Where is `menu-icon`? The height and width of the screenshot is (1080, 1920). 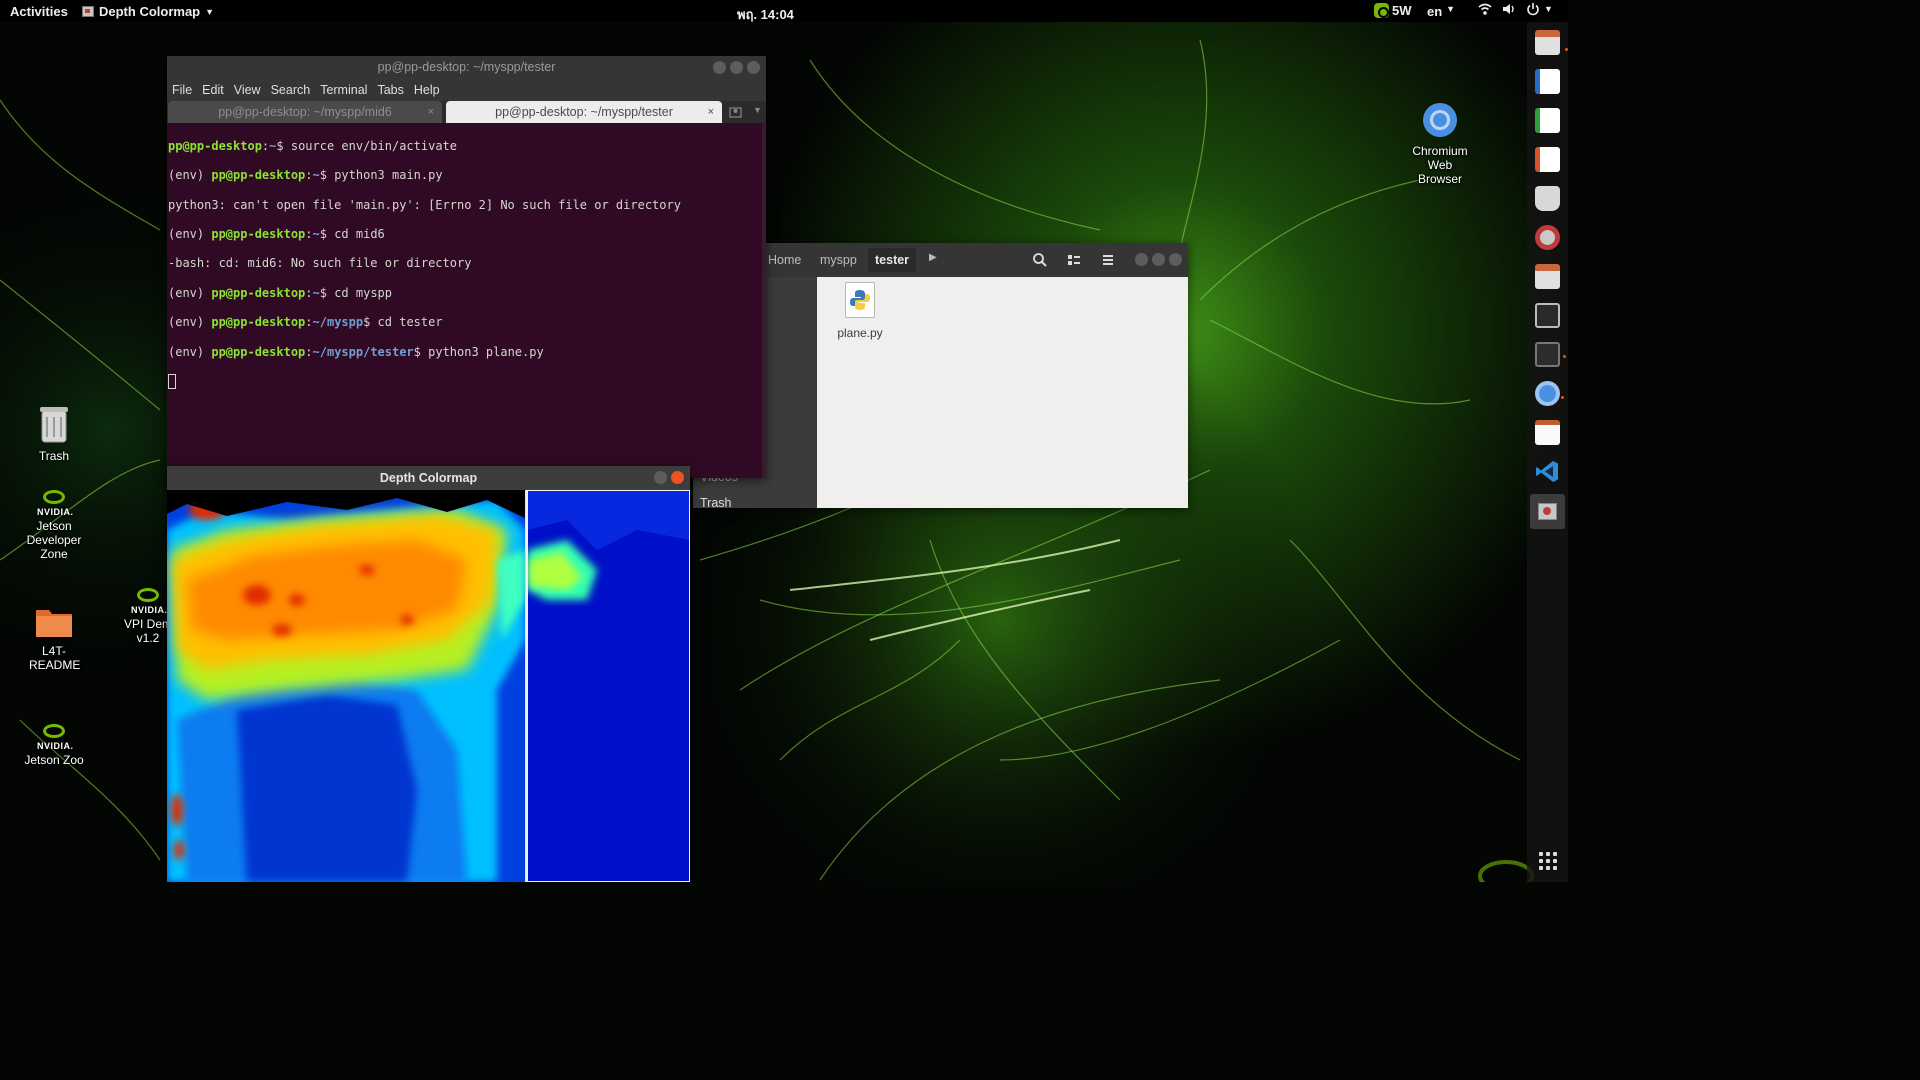
menu-icon is located at coordinates (1108, 260).